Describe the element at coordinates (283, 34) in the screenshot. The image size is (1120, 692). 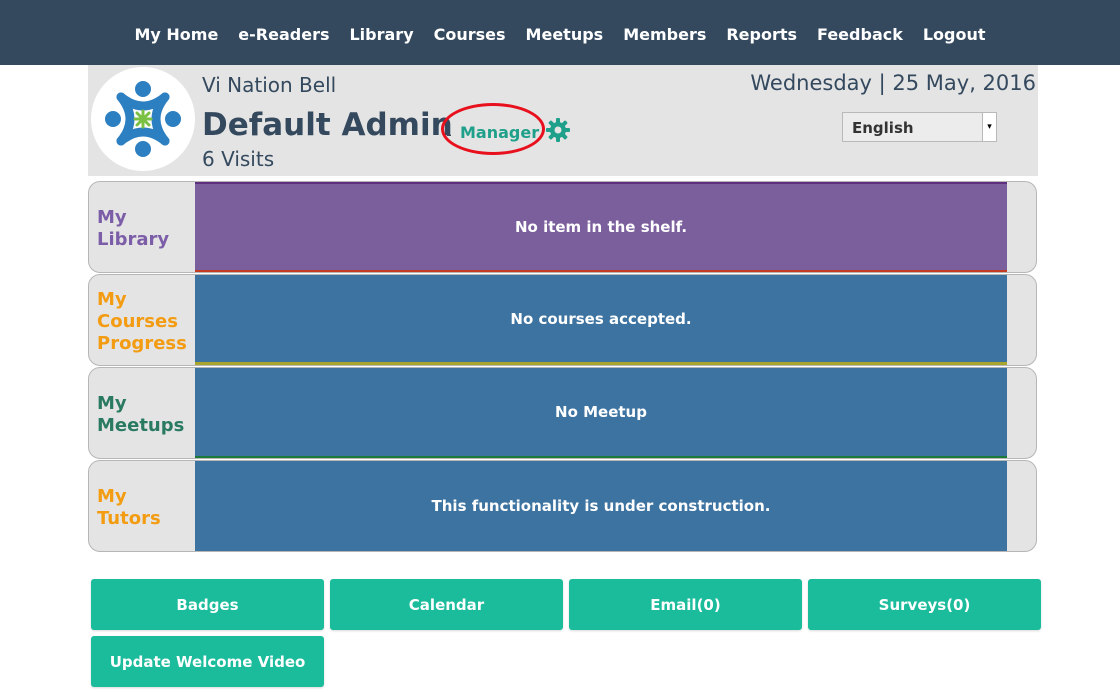
I see `nav-e-readers: e-Readers` at that location.